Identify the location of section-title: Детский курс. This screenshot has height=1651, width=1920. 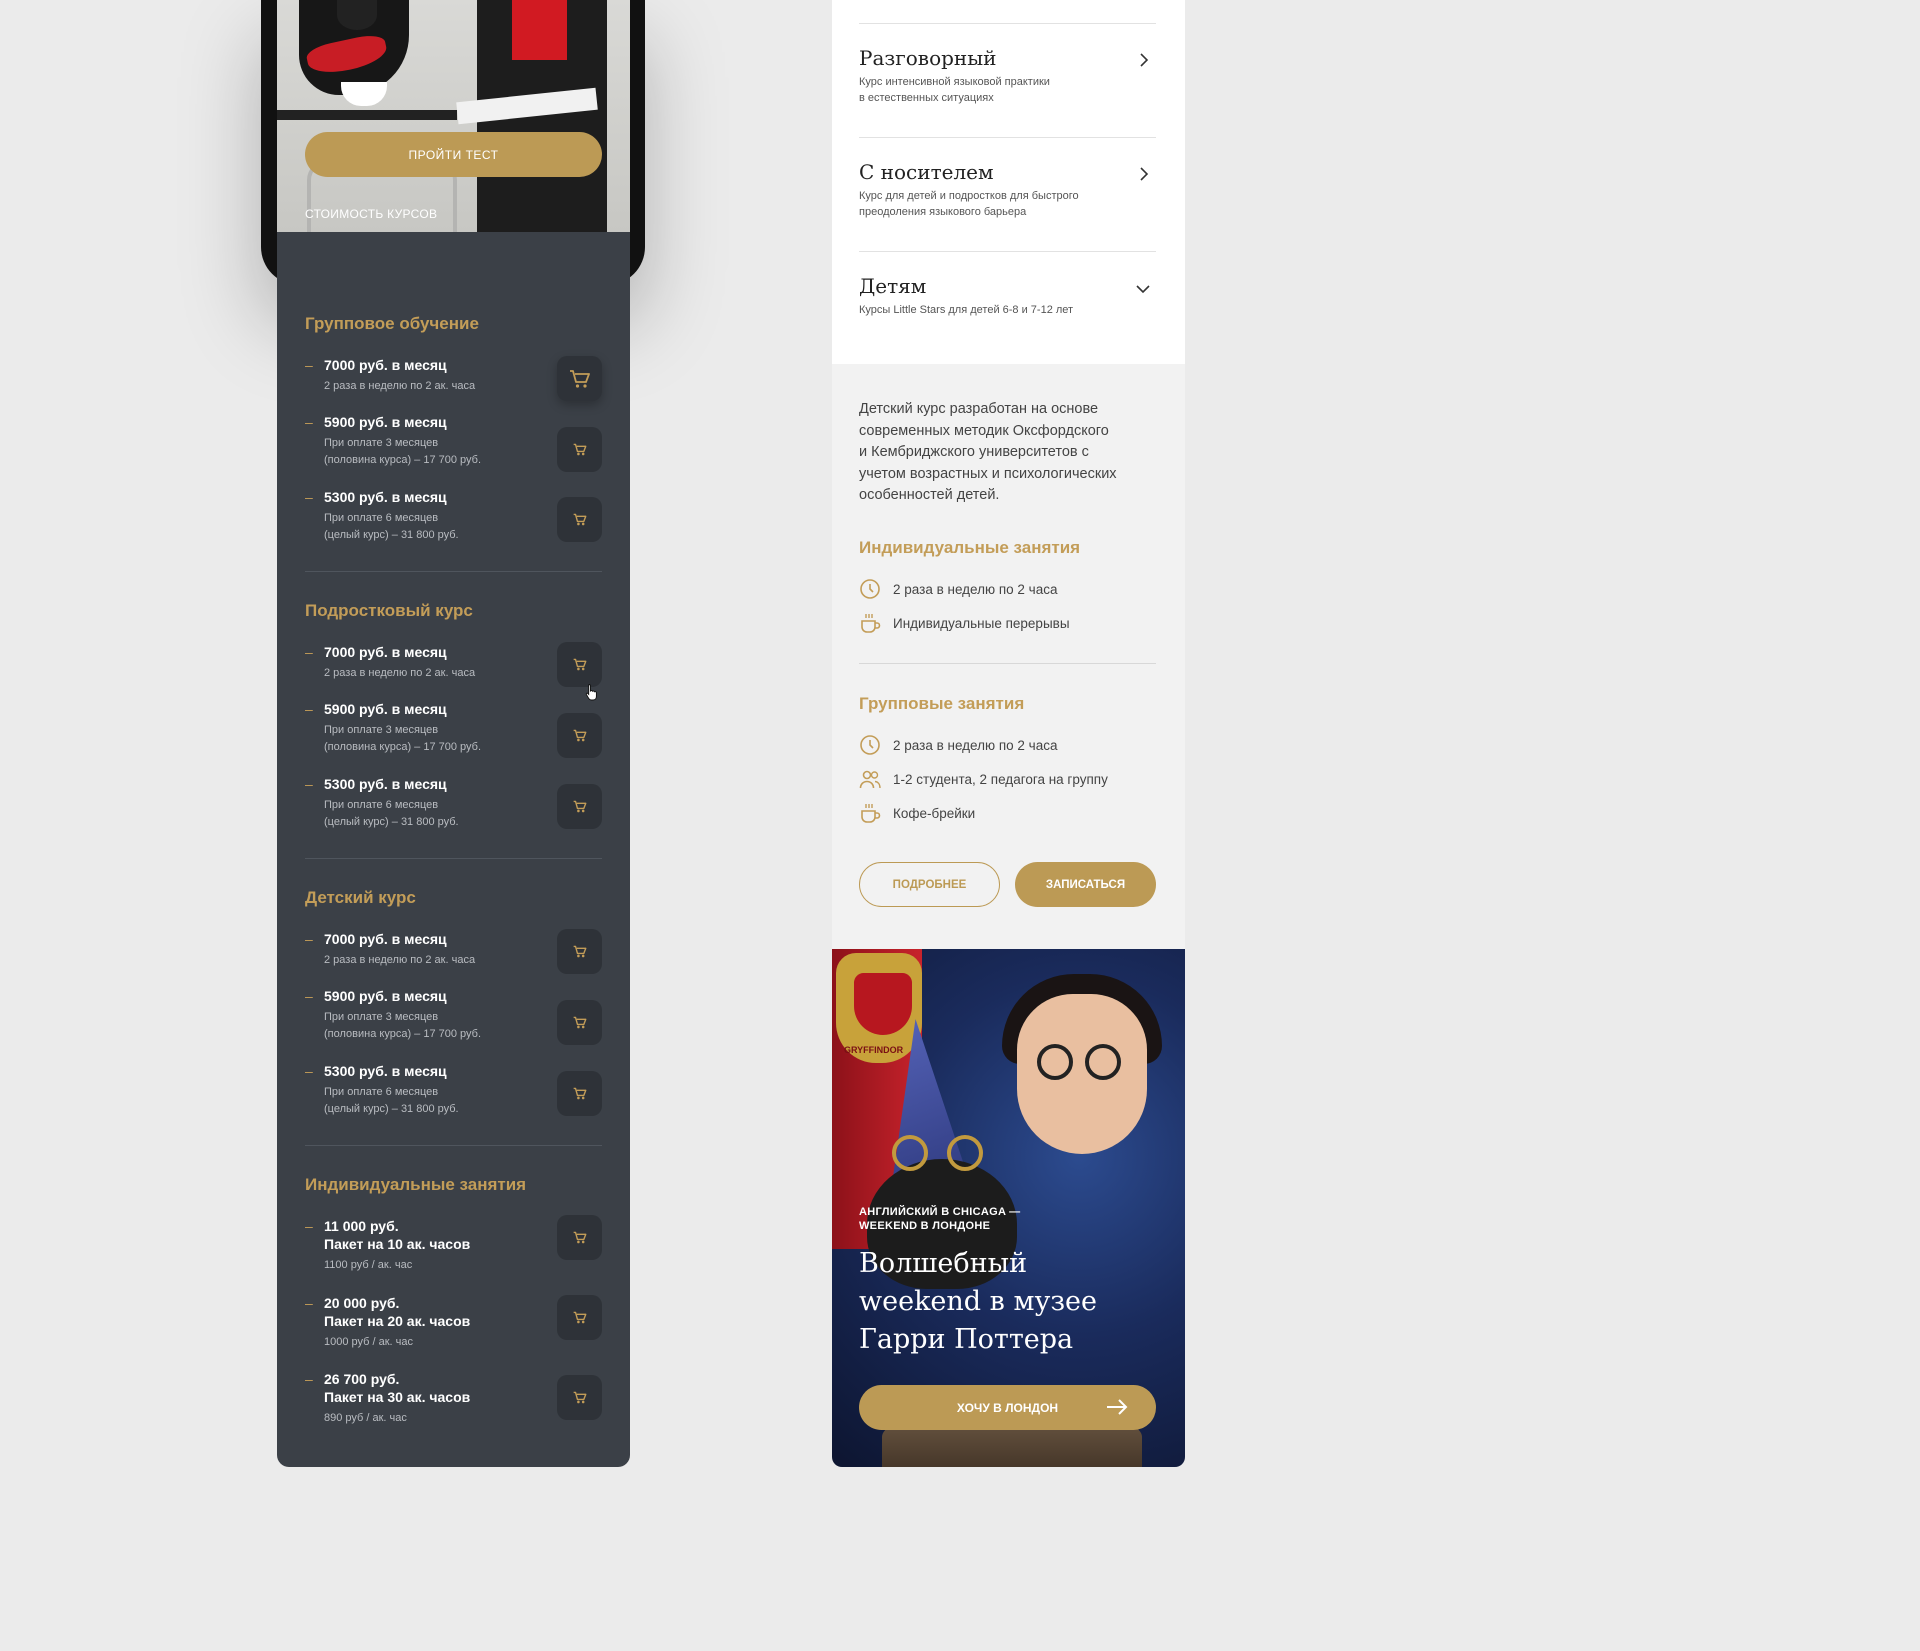
(360, 897).